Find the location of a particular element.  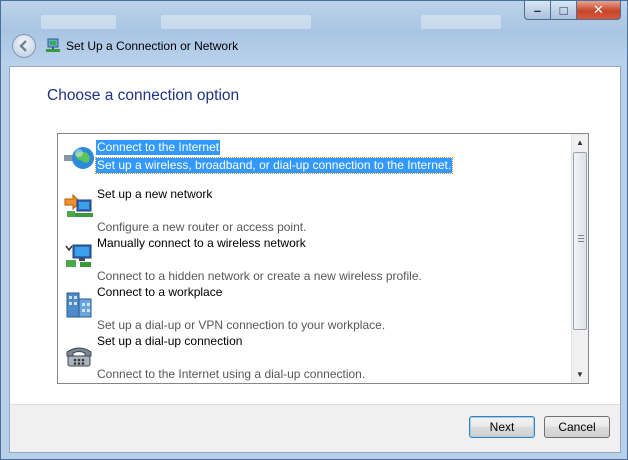

blurred-search is located at coordinates (461, 22).